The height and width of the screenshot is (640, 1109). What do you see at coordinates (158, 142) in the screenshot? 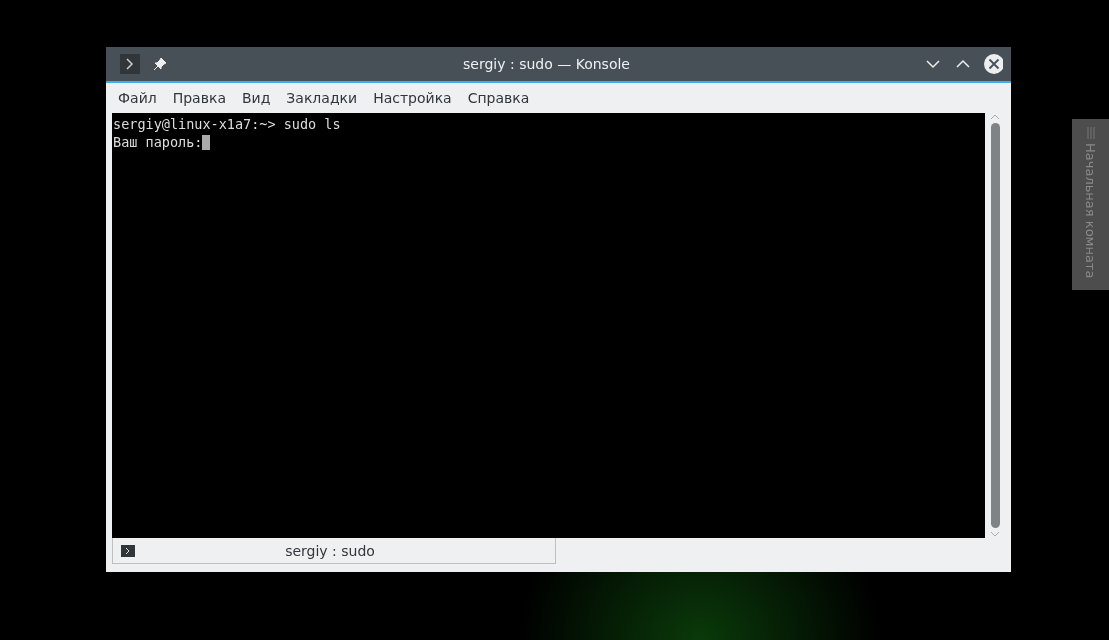
I see `terminal-line: Ваш пароль:` at bounding box center [158, 142].